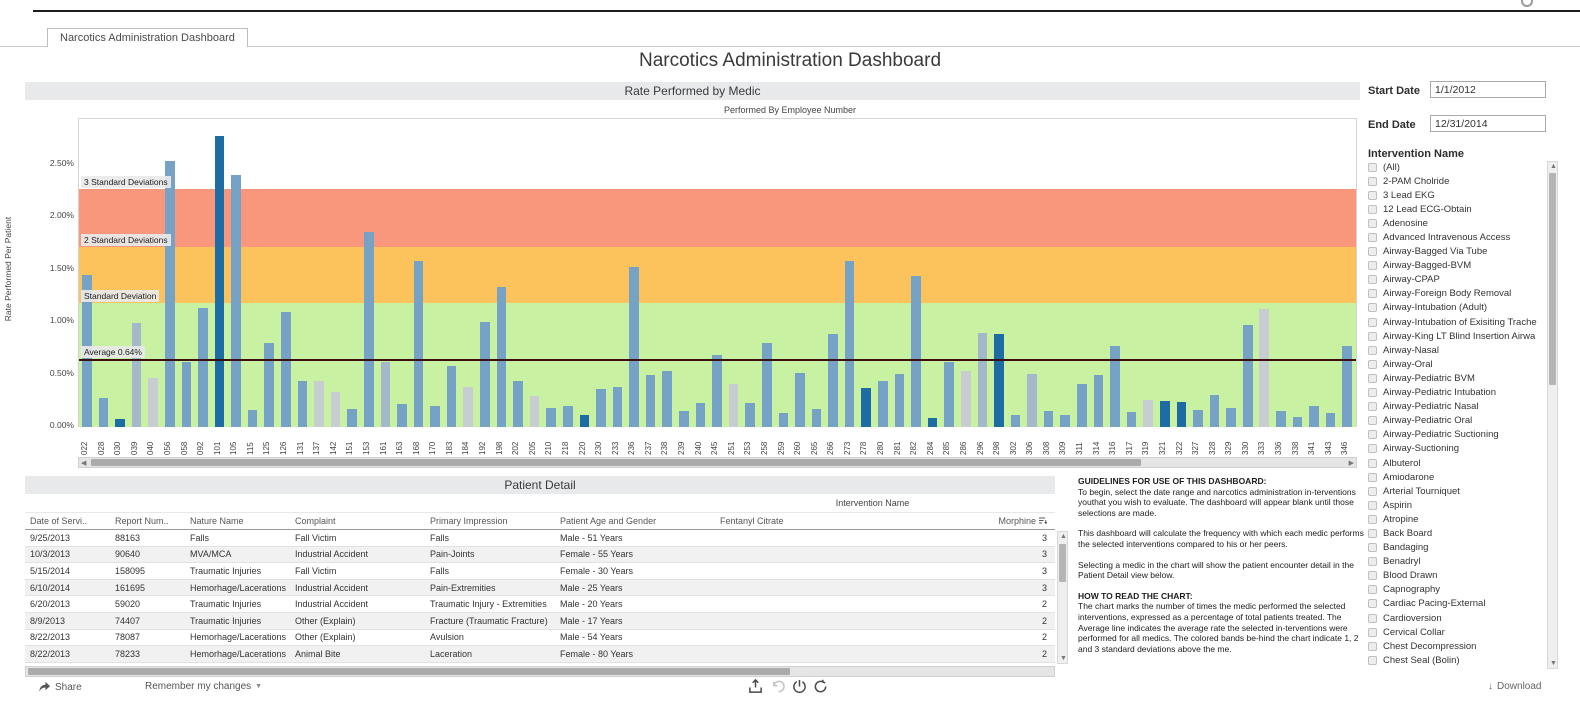  I want to click on column-header: Report Num.., so click(147, 521).